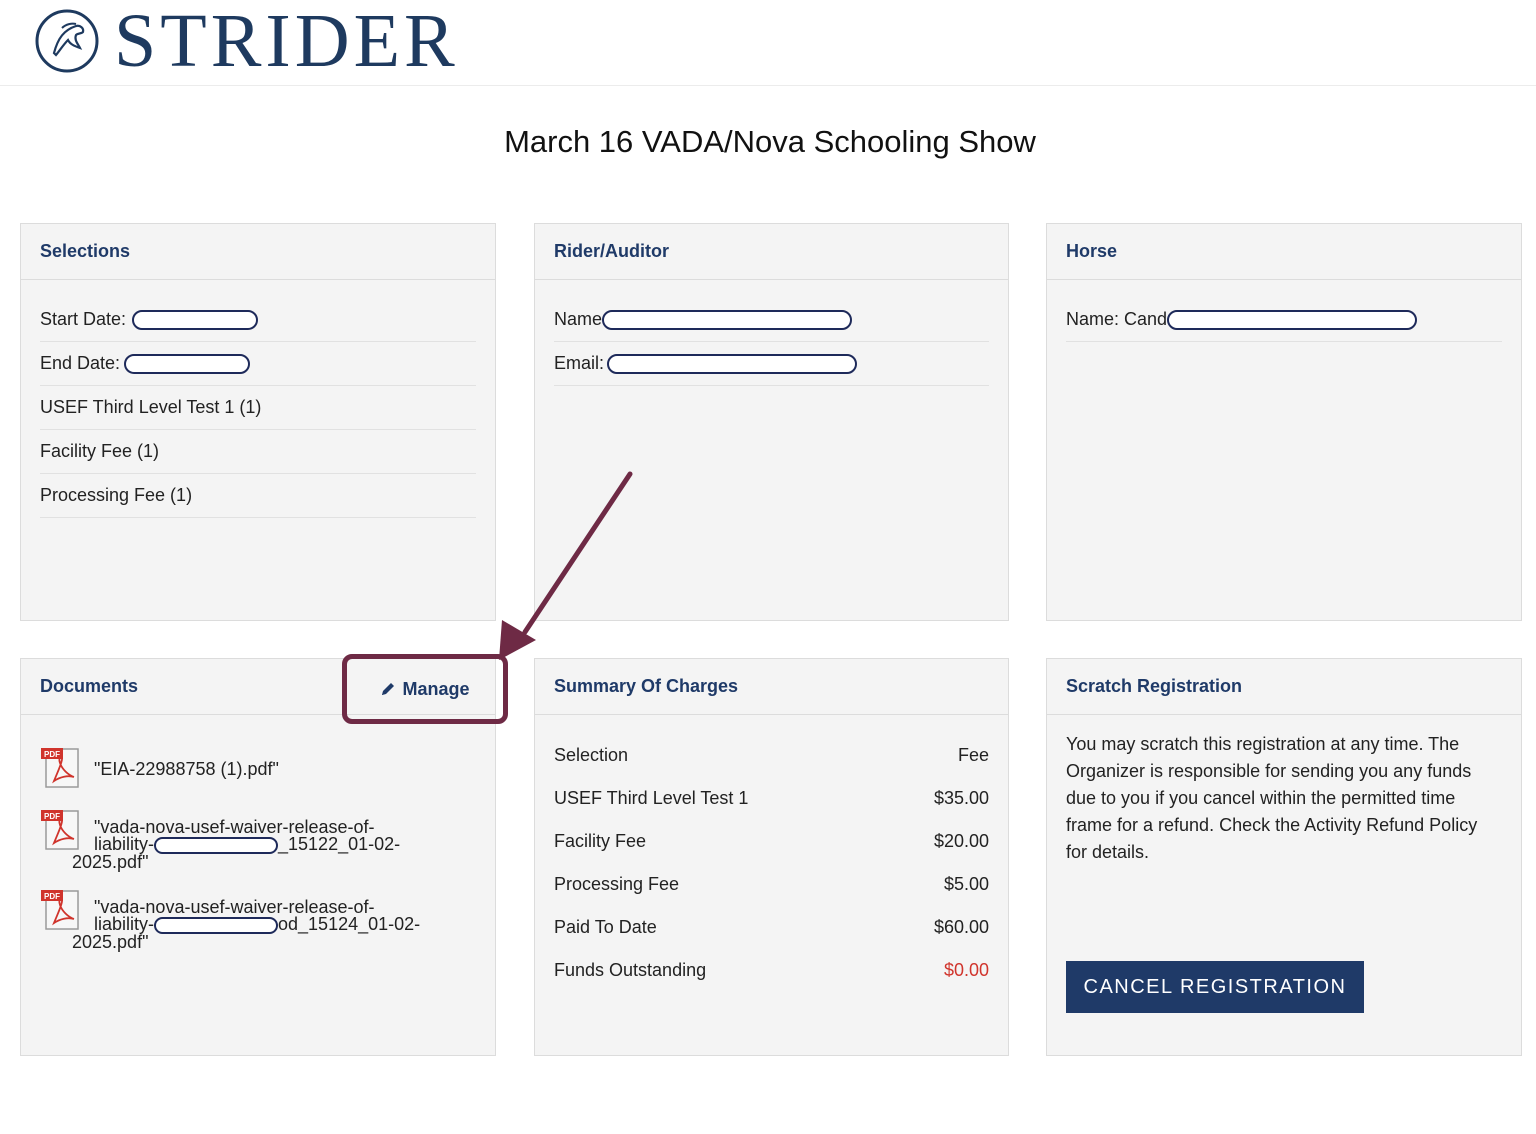  I want to click on charge-row: Facility Fee $20.00, so click(771, 841).